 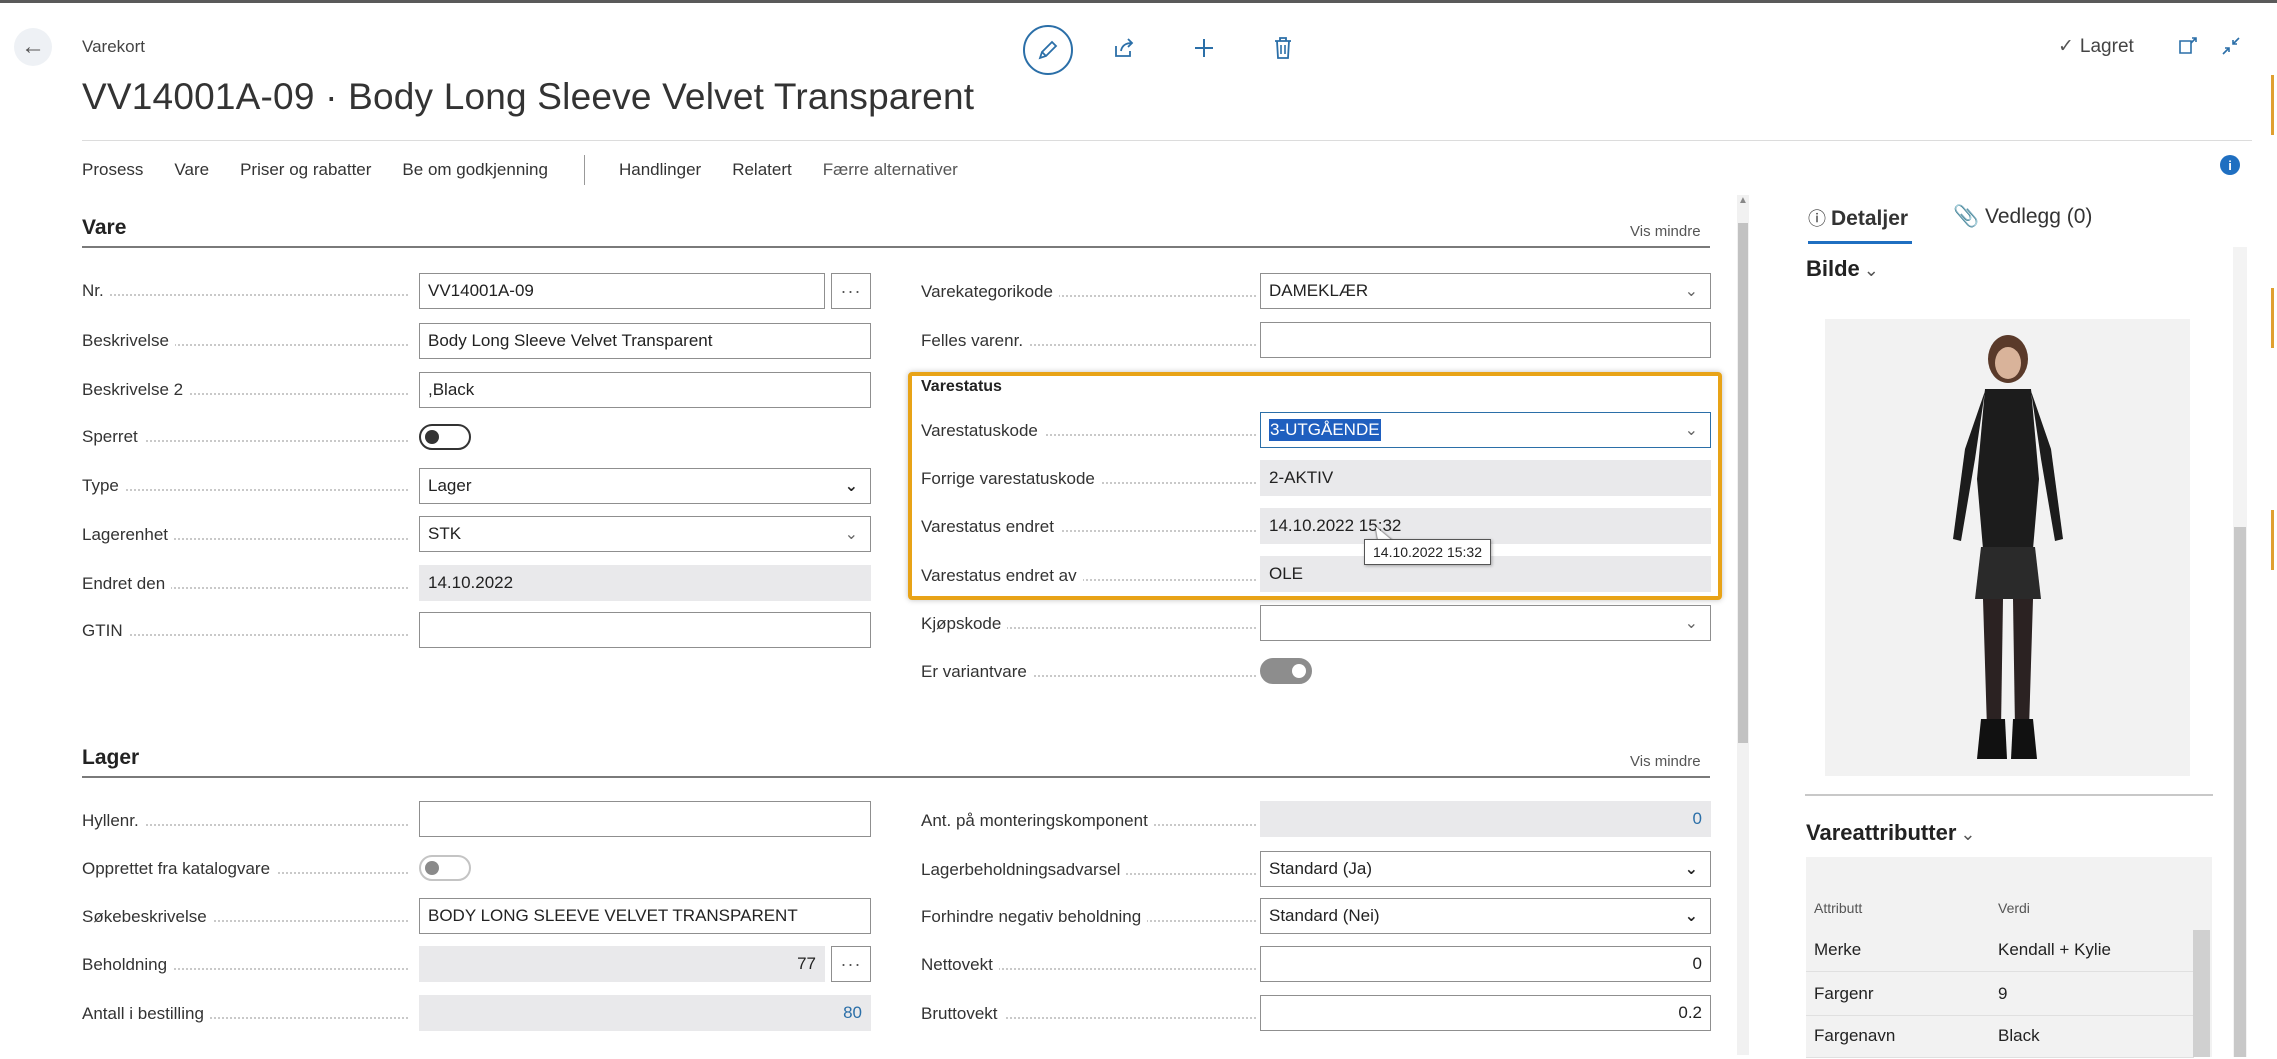 I want to click on sperret-toggle, so click(x=445, y=437).